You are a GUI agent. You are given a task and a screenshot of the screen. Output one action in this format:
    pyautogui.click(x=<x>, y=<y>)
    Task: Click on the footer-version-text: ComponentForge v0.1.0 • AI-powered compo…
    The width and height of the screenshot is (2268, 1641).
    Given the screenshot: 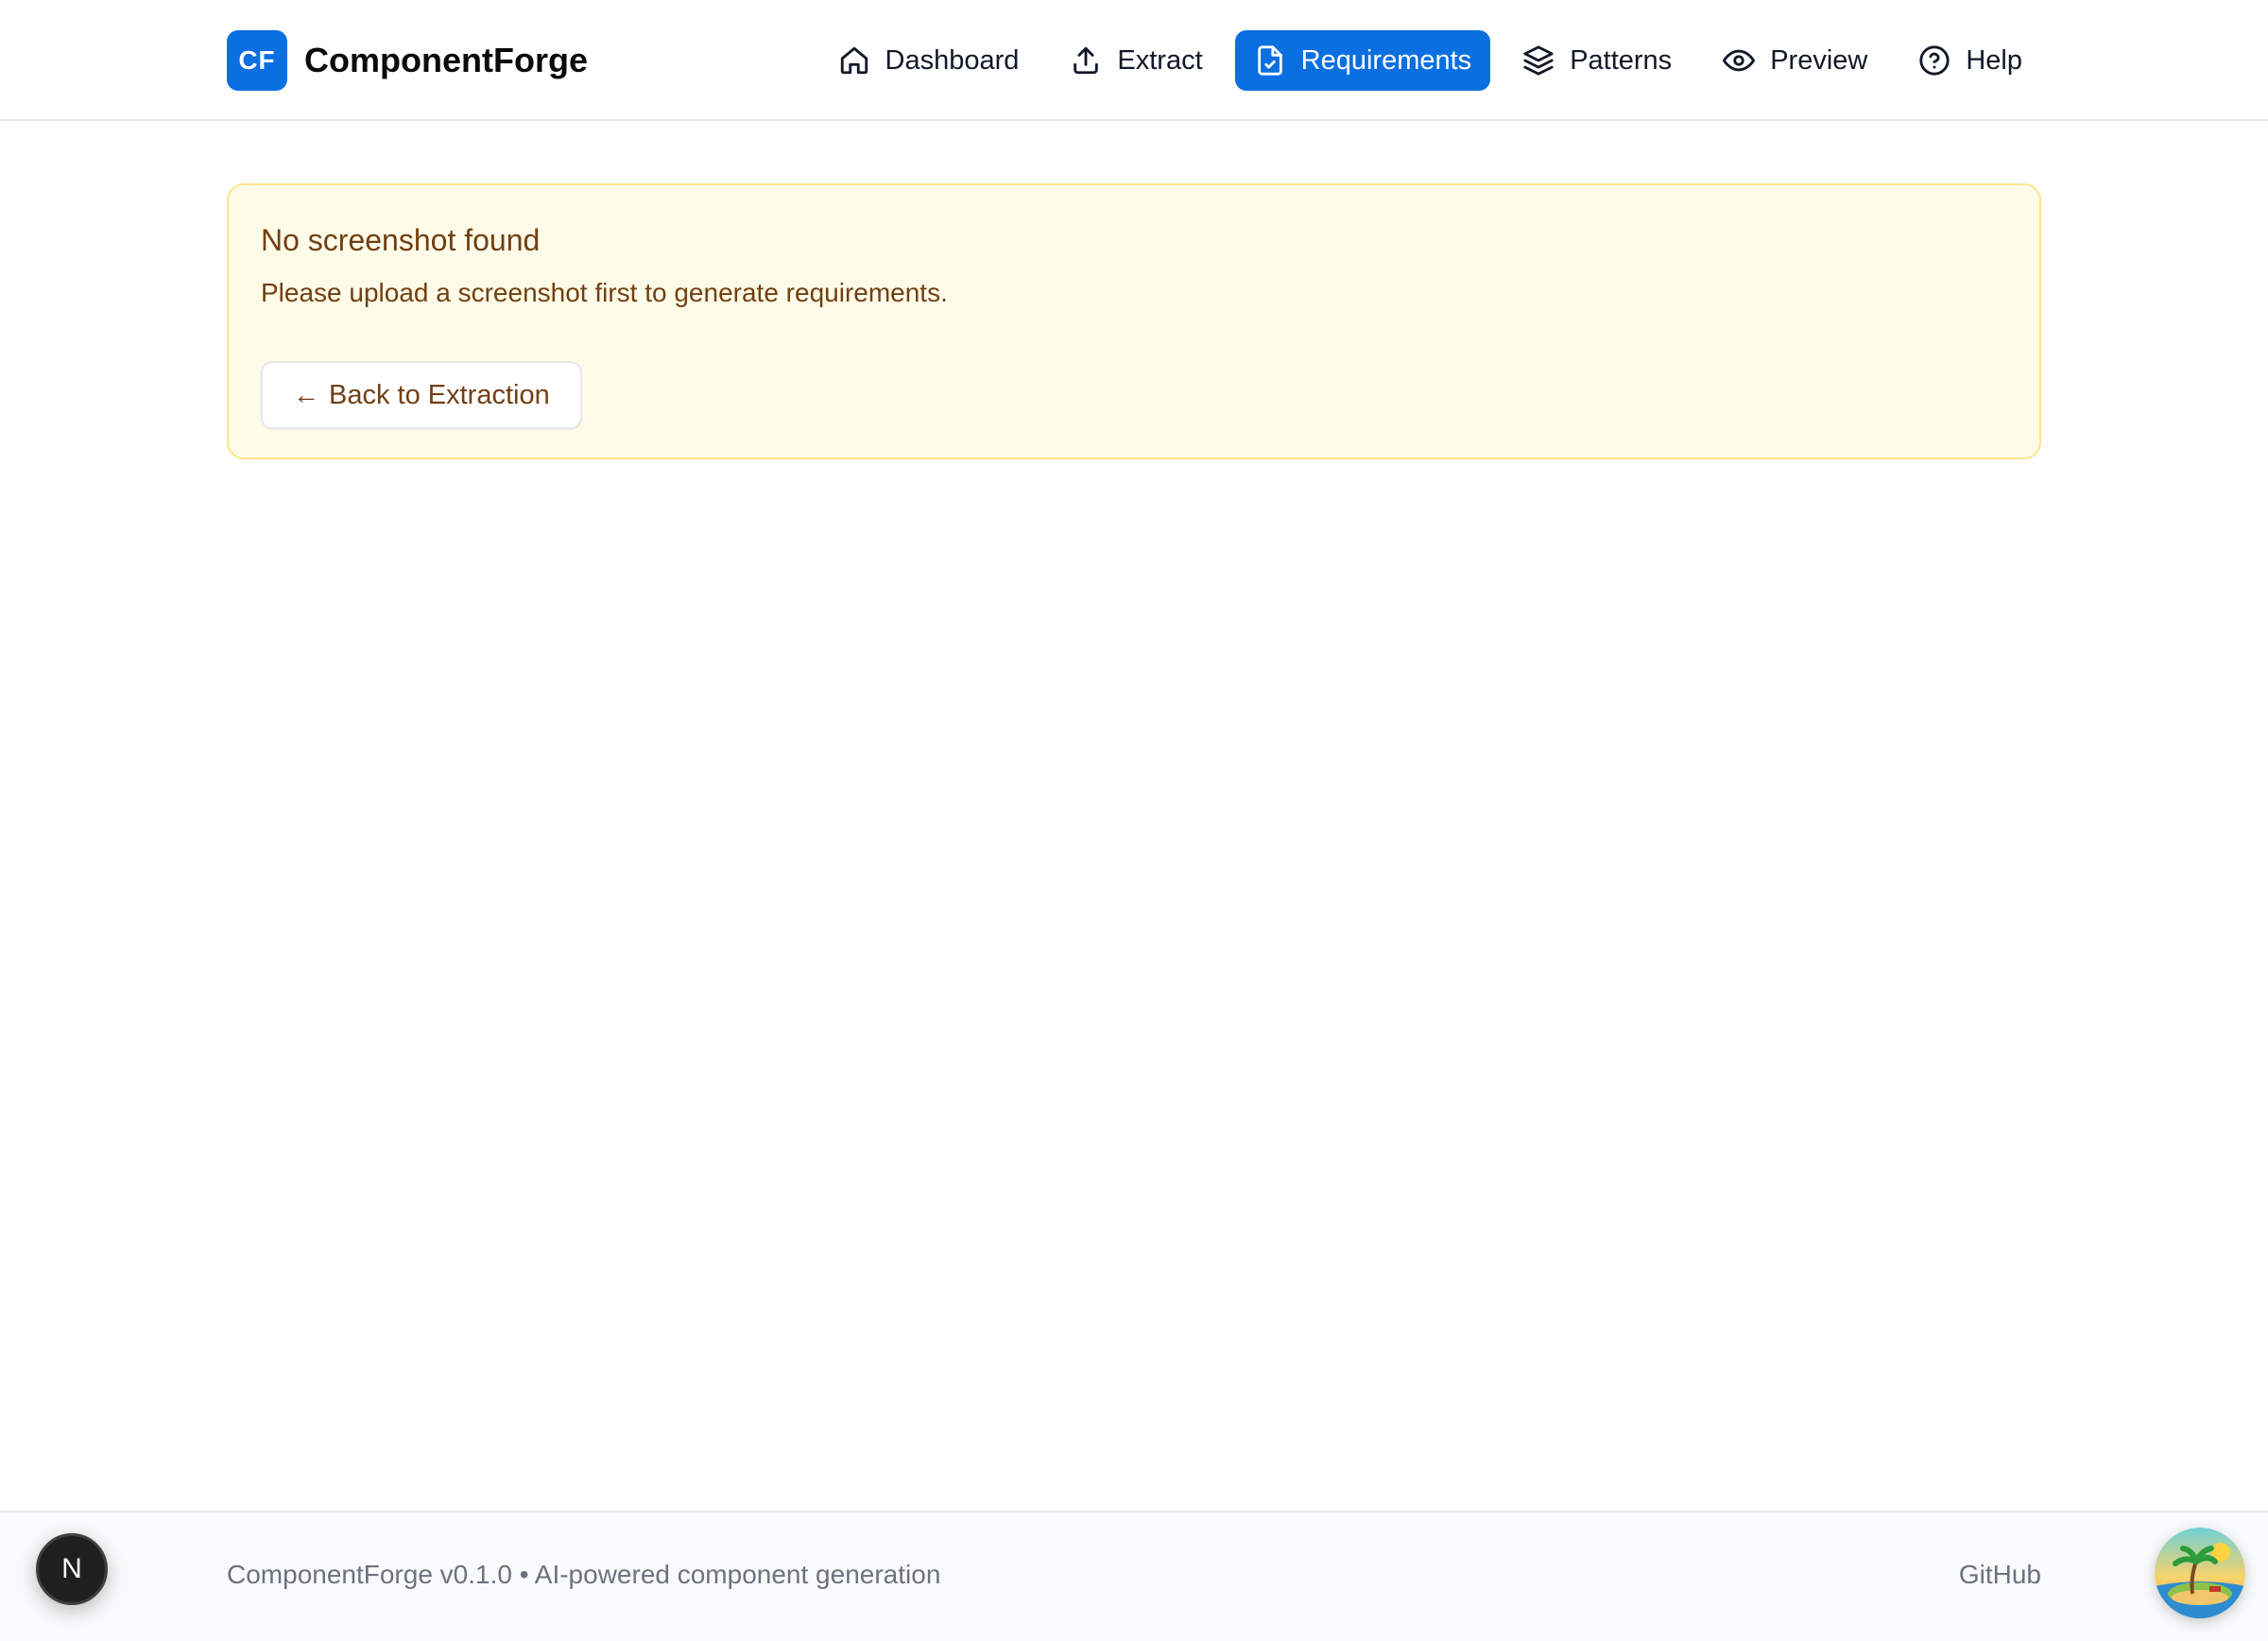 What is the action you would take?
    pyautogui.click(x=584, y=1574)
    